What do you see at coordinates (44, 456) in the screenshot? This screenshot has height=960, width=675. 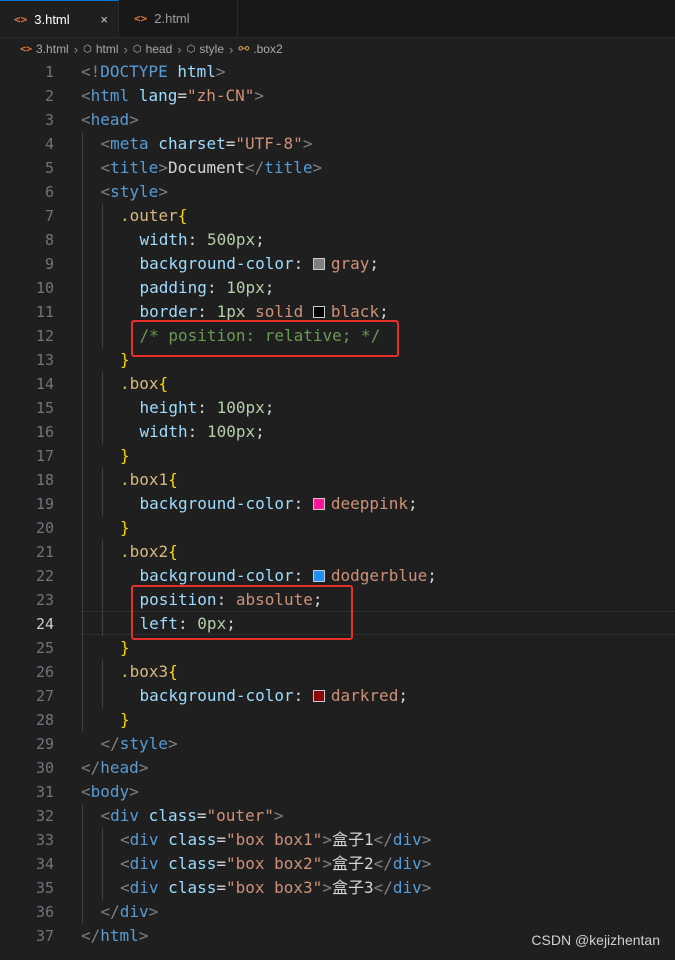 I see `line-number: 17` at bounding box center [44, 456].